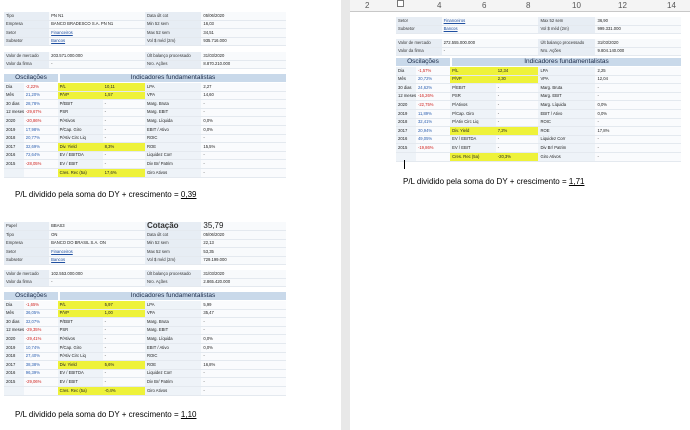  What do you see at coordinates (145, 339) in the screenshot?
I see `indicator-row: 2020 -29,41% P/Ativos - Marg. Líquida 0,0%` at bounding box center [145, 339].